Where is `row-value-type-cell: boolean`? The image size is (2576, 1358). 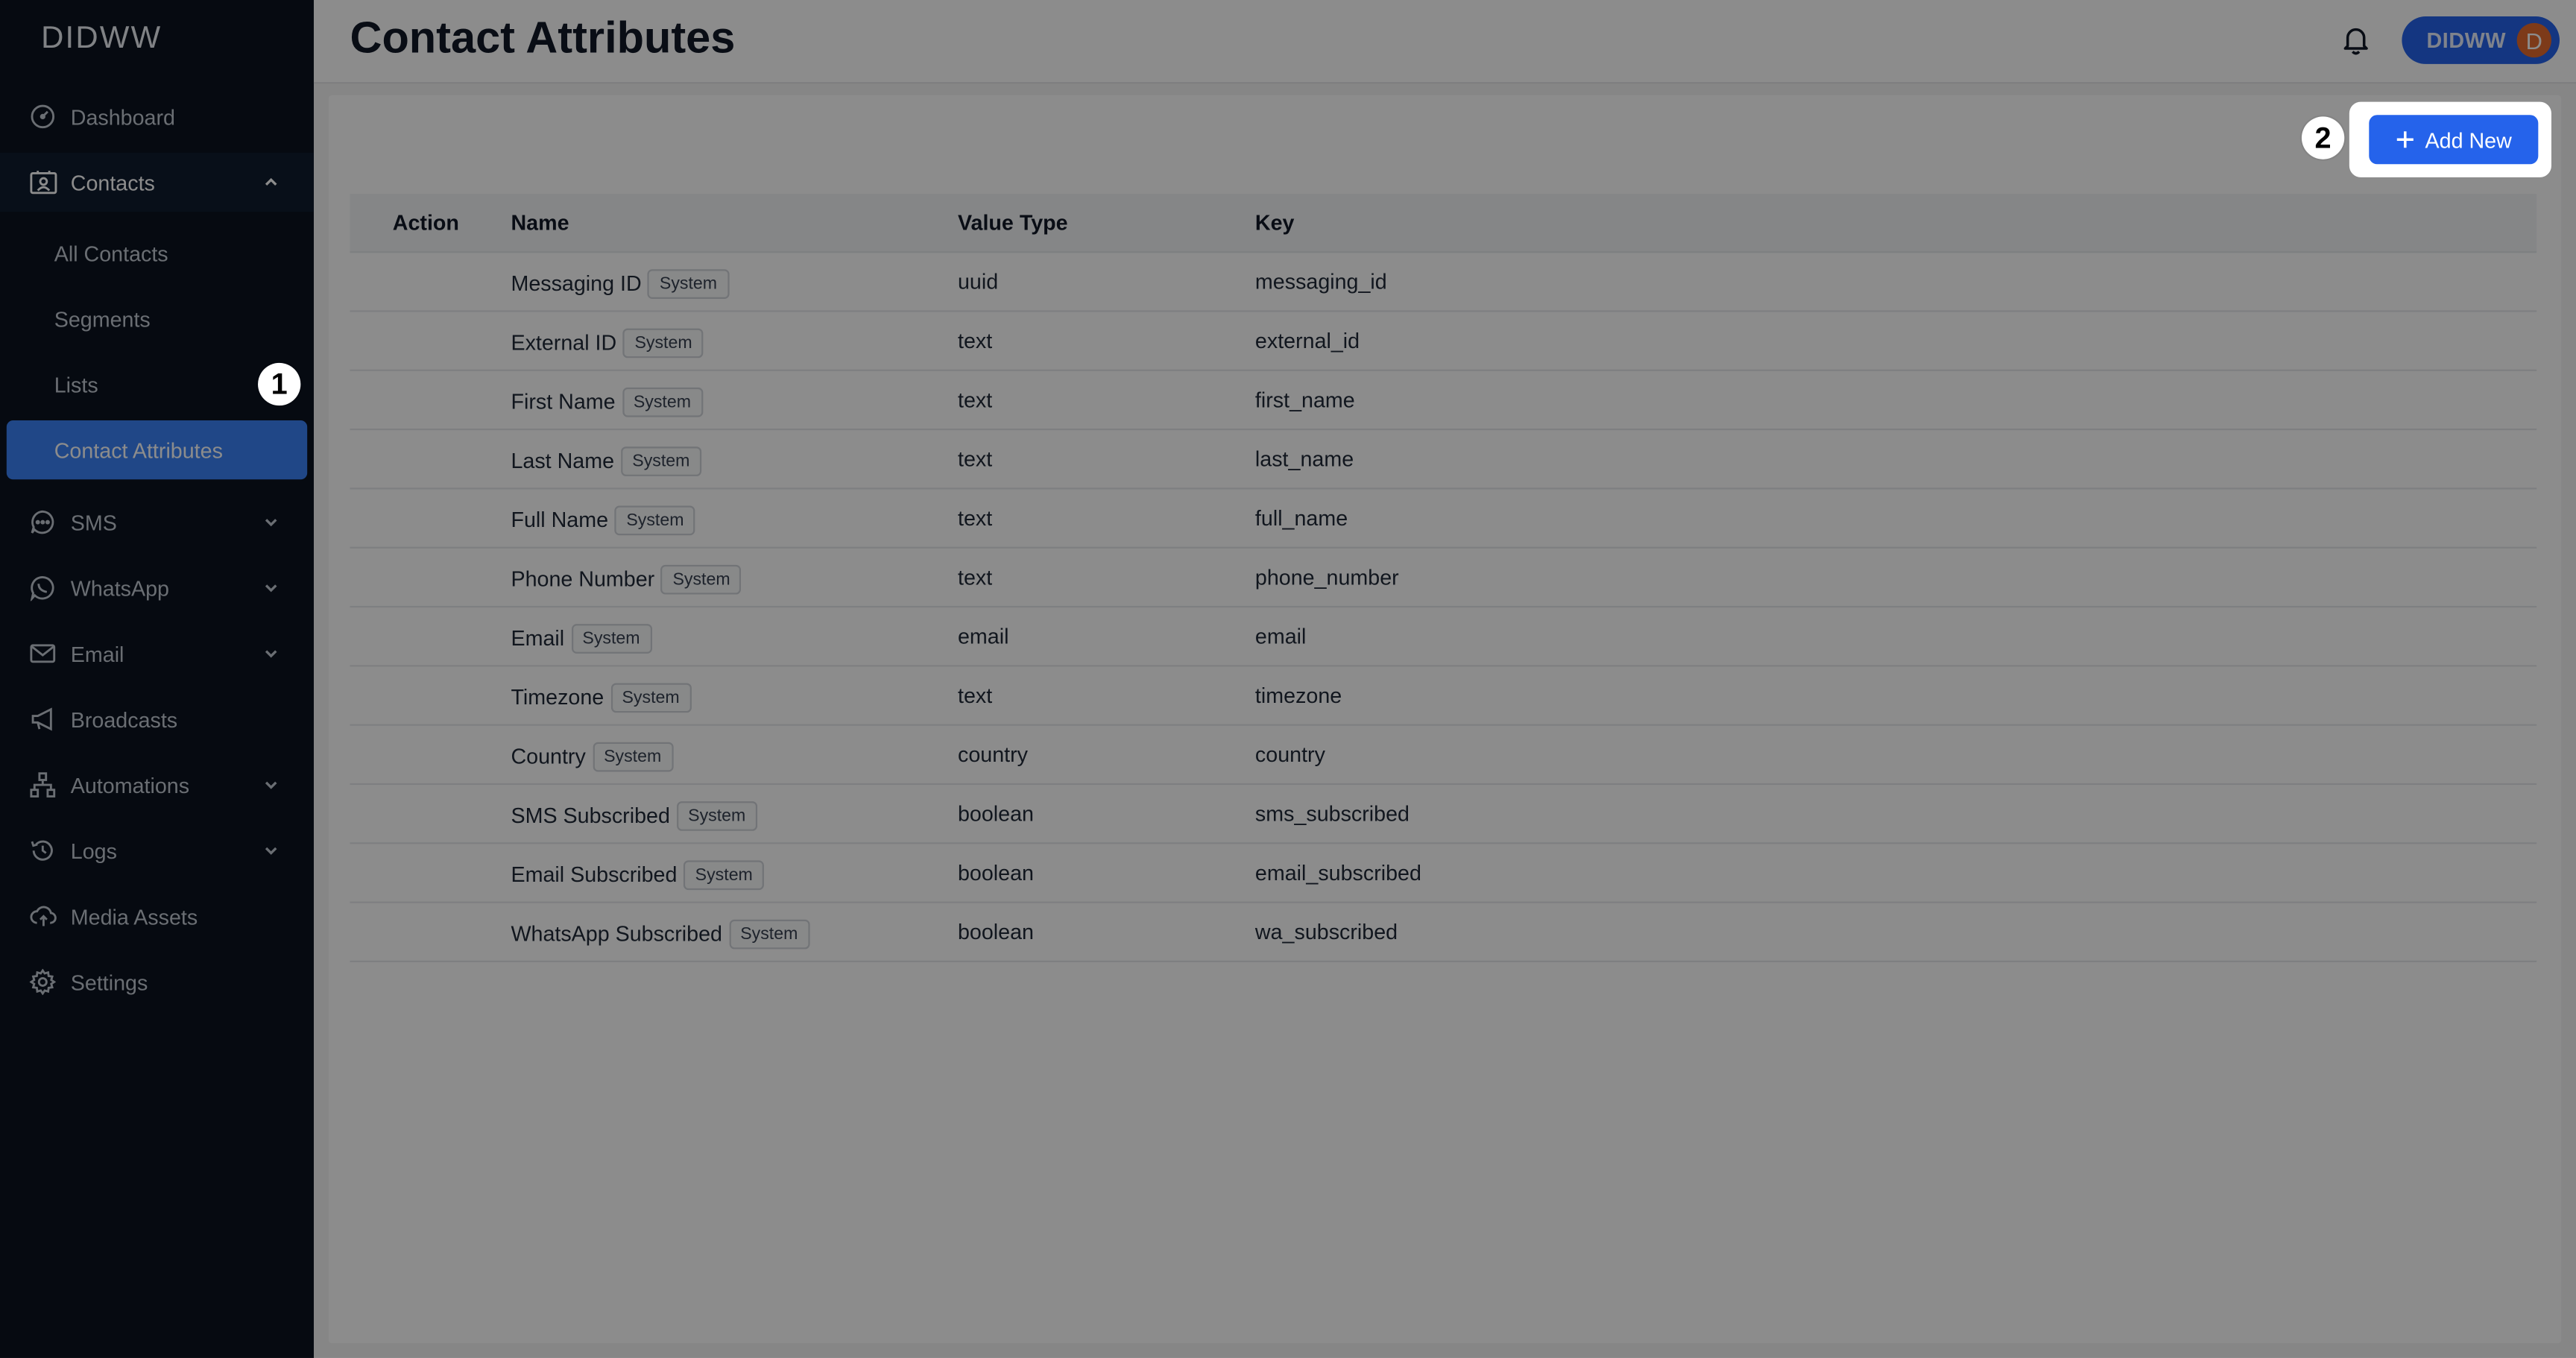 row-value-type-cell: boolean is located at coordinates (995, 931).